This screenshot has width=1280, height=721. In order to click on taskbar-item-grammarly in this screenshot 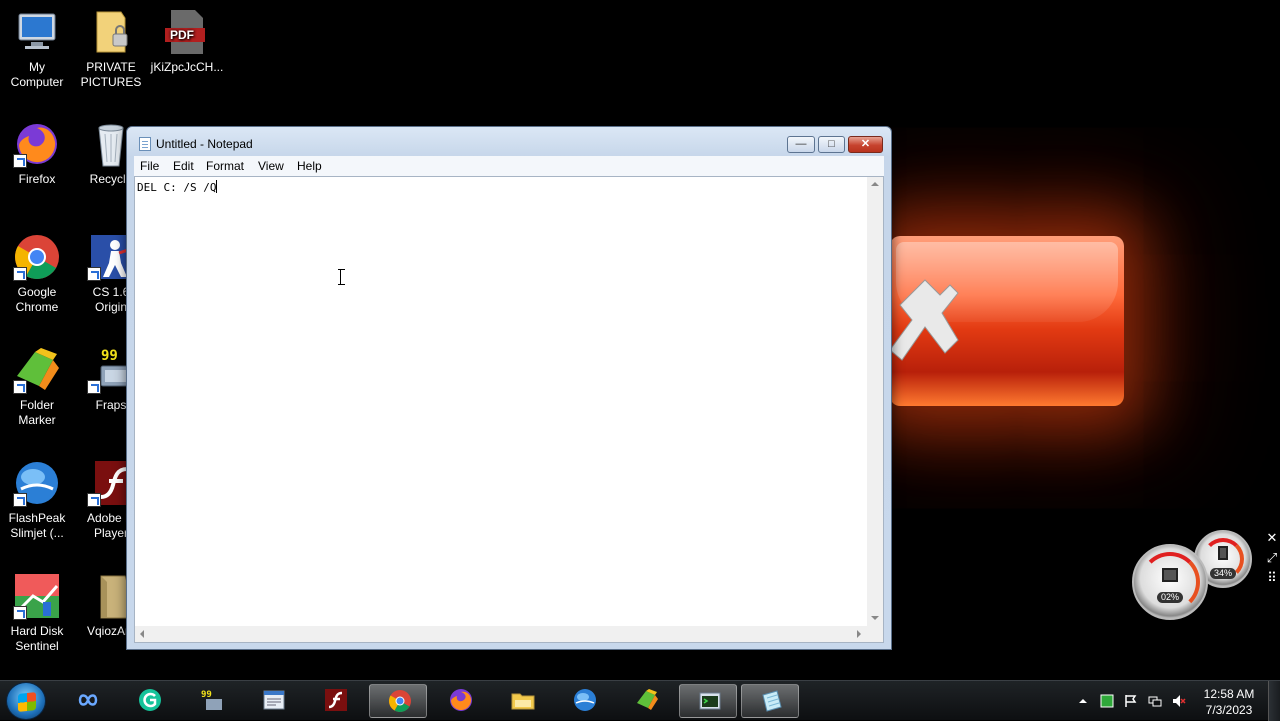, I will do `click(149, 701)`.